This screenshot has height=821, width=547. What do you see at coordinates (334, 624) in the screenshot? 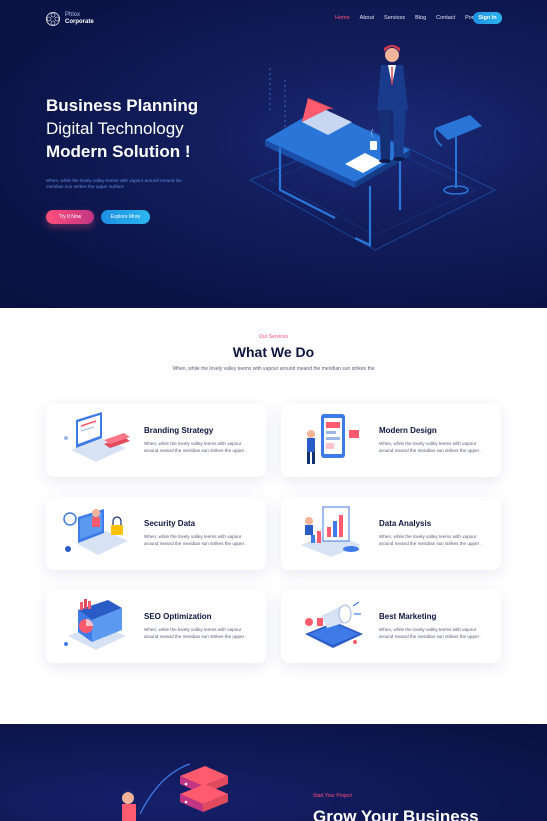
I see `megaphone-phone-icon` at bounding box center [334, 624].